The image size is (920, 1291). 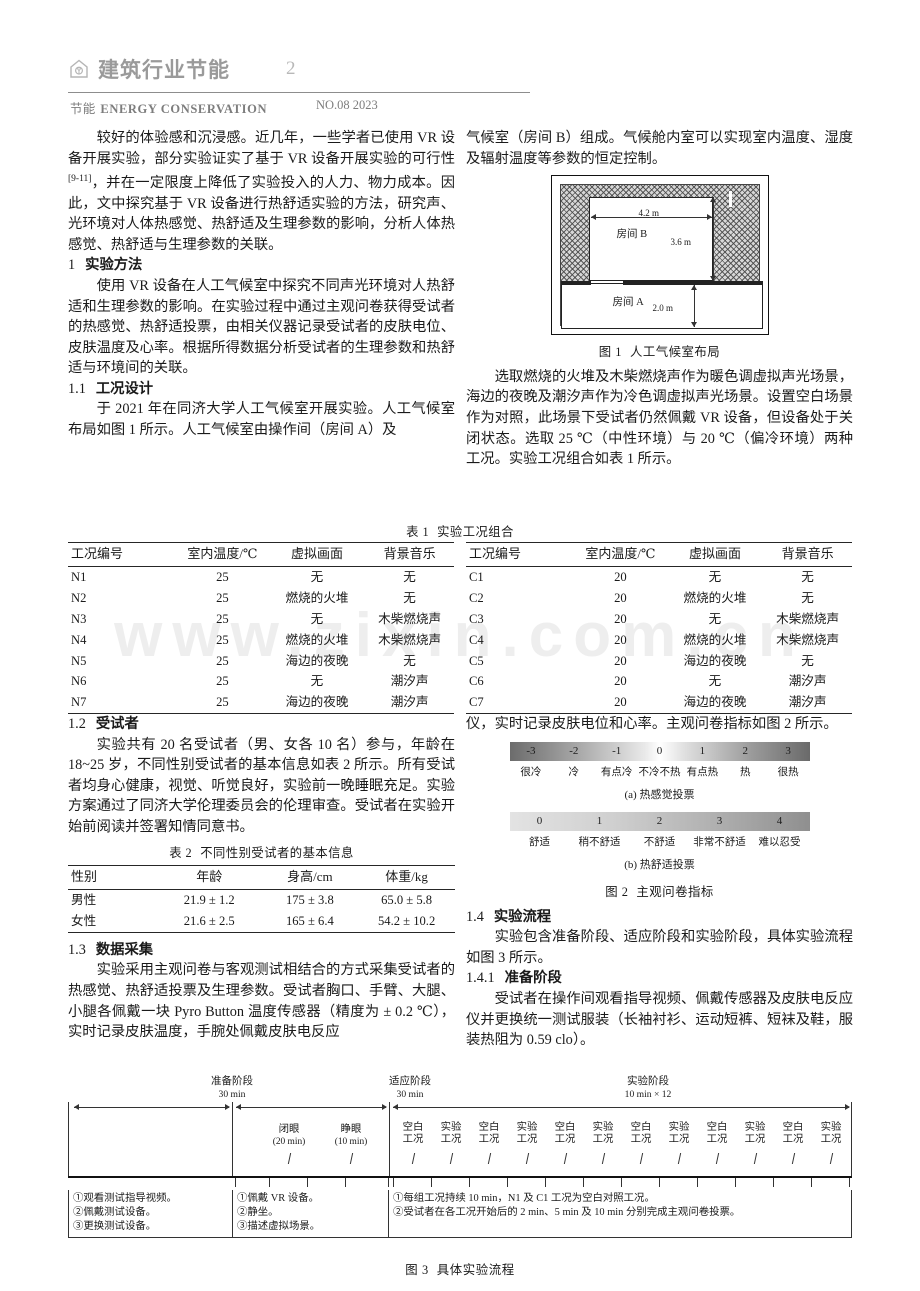 I want to click on heading-section-1-3-number: 1.3, so click(x=77, y=949).